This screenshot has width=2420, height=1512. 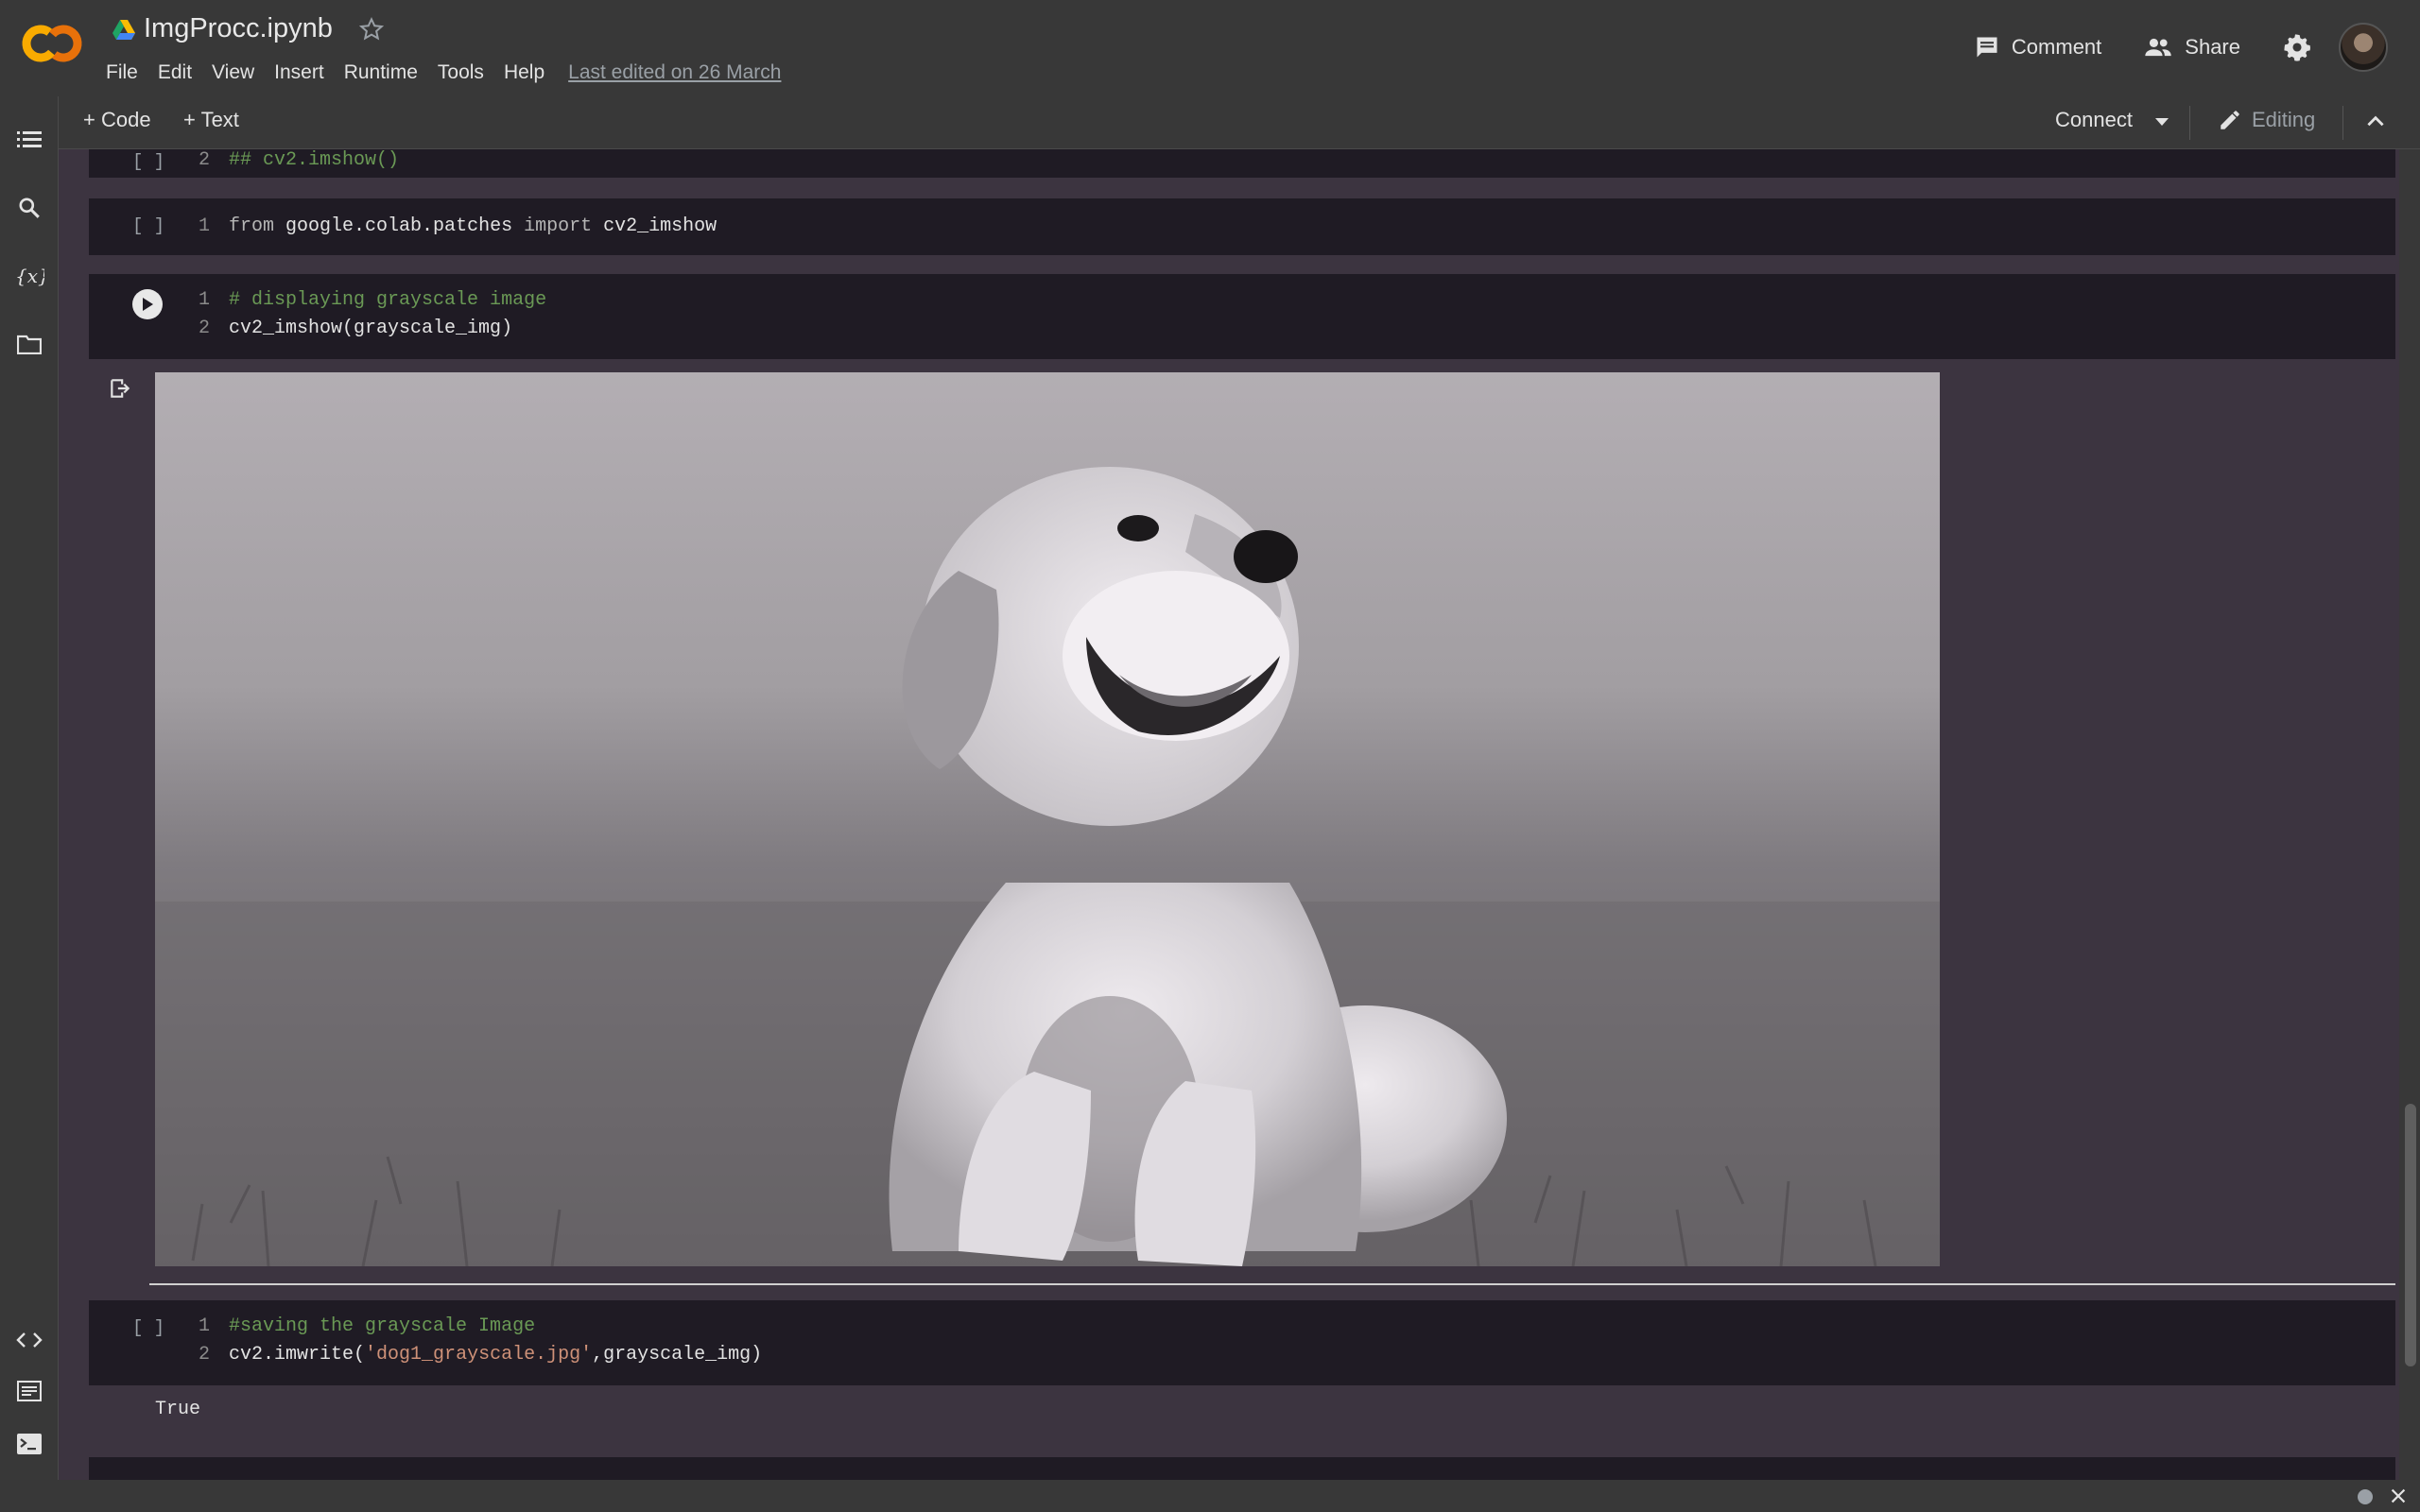 I want to click on vertical-scrollbar, so click(x=2410, y=814).